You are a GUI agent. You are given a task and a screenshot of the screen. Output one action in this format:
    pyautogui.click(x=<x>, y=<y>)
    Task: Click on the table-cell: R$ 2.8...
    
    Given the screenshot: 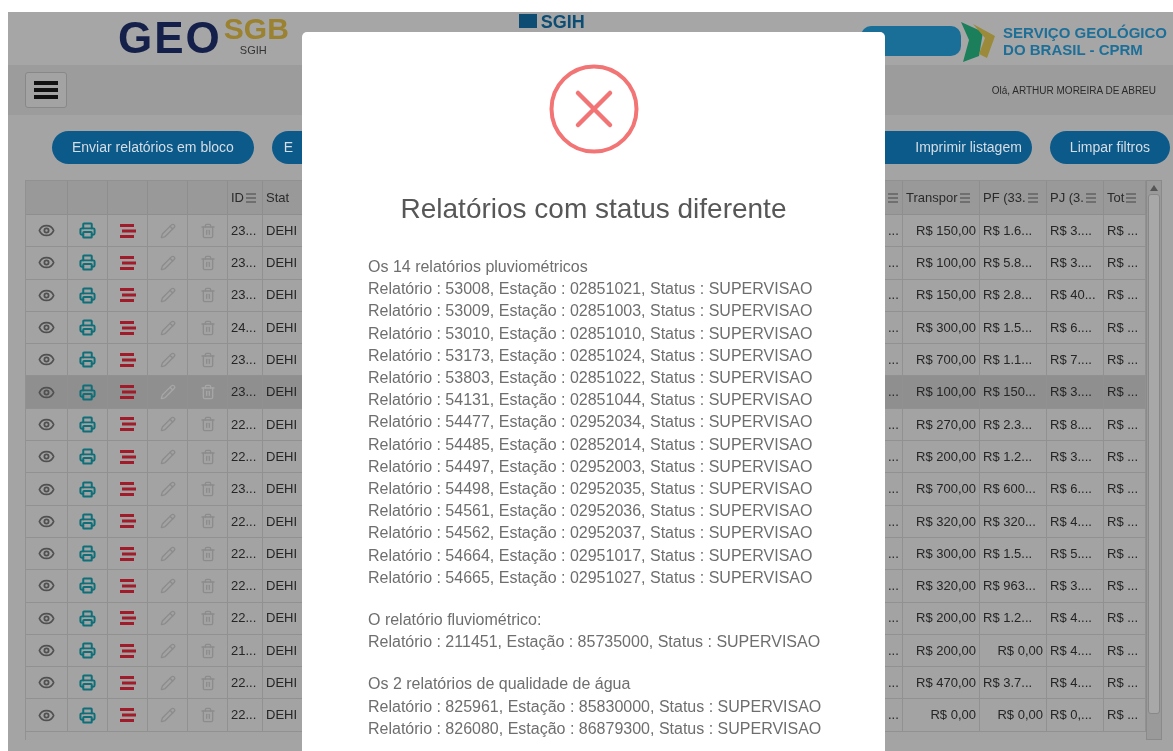 What is the action you would take?
    pyautogui.click(x=1013, y=295)
    